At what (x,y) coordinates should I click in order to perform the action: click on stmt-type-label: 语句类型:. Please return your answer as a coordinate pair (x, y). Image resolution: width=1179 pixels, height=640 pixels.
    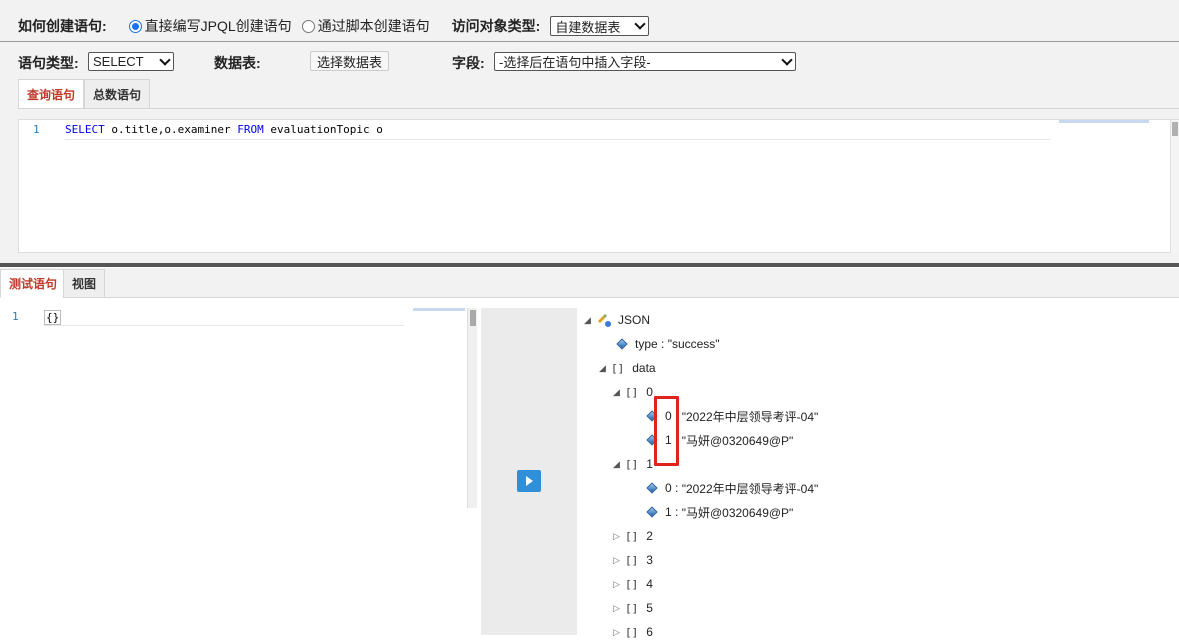
    Looking at the image, I should click on (48, 63).